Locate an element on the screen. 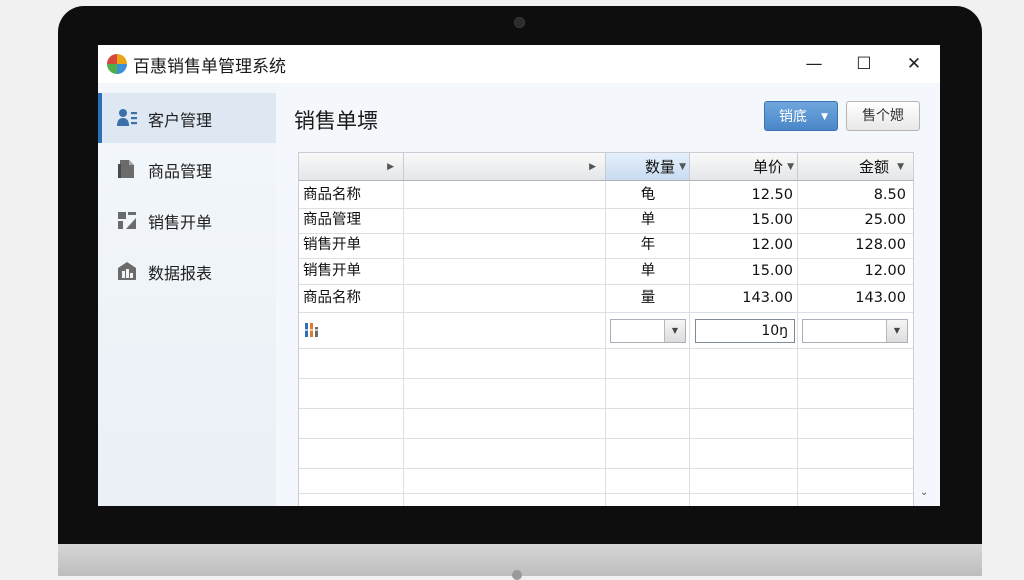  sidebar-item-label: 商品管理 is located at coordinates (180, 171).